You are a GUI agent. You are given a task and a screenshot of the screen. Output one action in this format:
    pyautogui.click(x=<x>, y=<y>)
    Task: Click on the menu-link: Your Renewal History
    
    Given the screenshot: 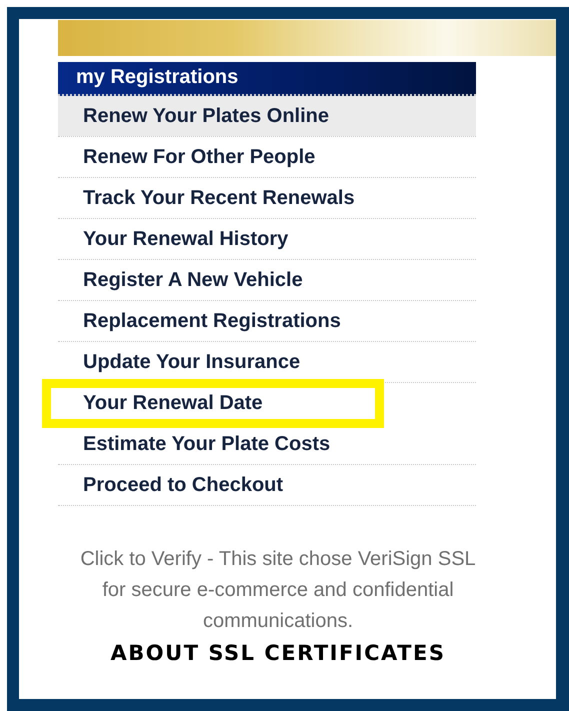 What is the action you would take?
    pyautogui.click(x=267, y=239)
    